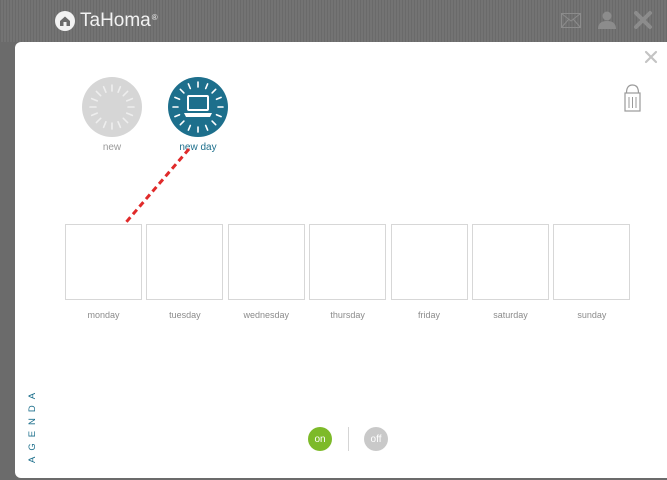 This screenshot has width=667, height=480. Describe the element at coordinates (266, 315) in the screenshot. I see `day-label: wednesday` at that location.